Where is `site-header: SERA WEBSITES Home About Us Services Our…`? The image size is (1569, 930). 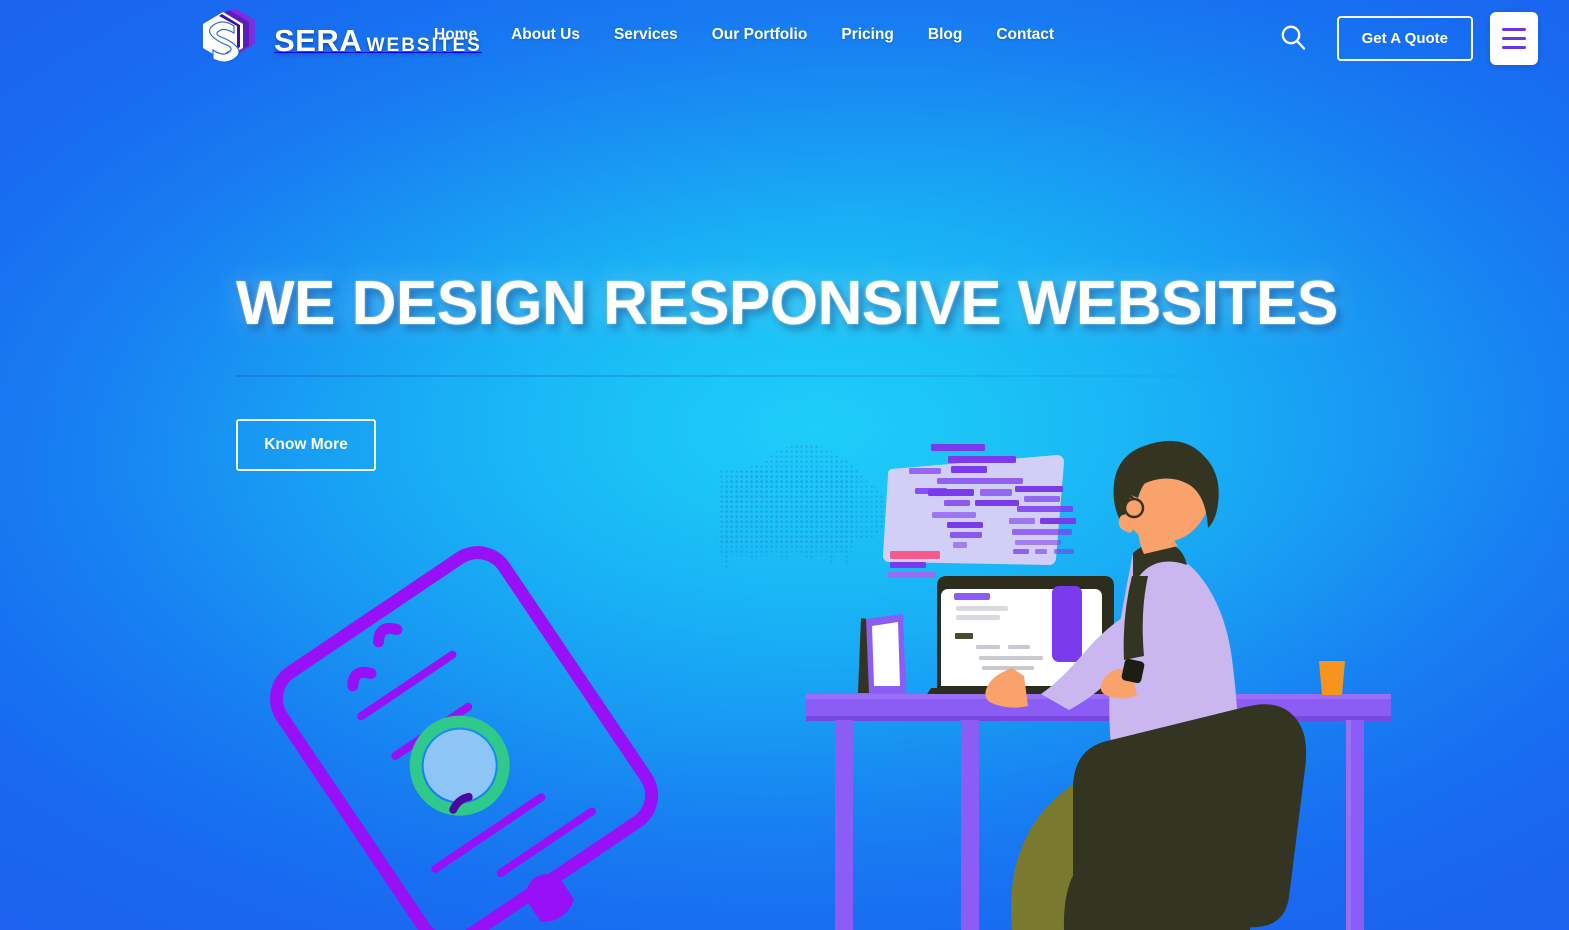
site-header: SERA WEBSITES Home About Us Services Our… is located at coordinates (784, 38).